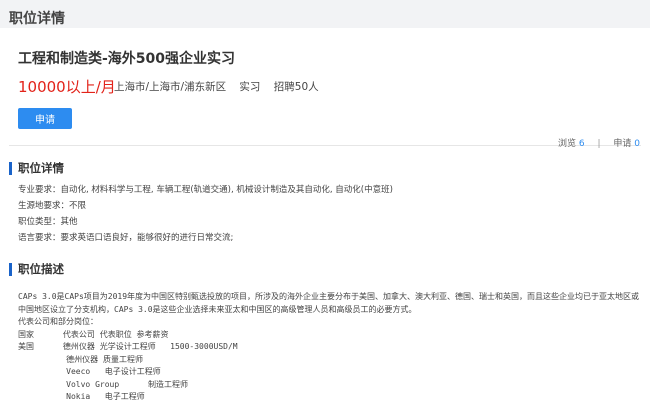  What do you see at coordinates (128, 346) in the screenshot?
I see `description-line: 美国 德州仪器 光学设计工程师 1500-3000USD/M` at bounding box center [128, 346].